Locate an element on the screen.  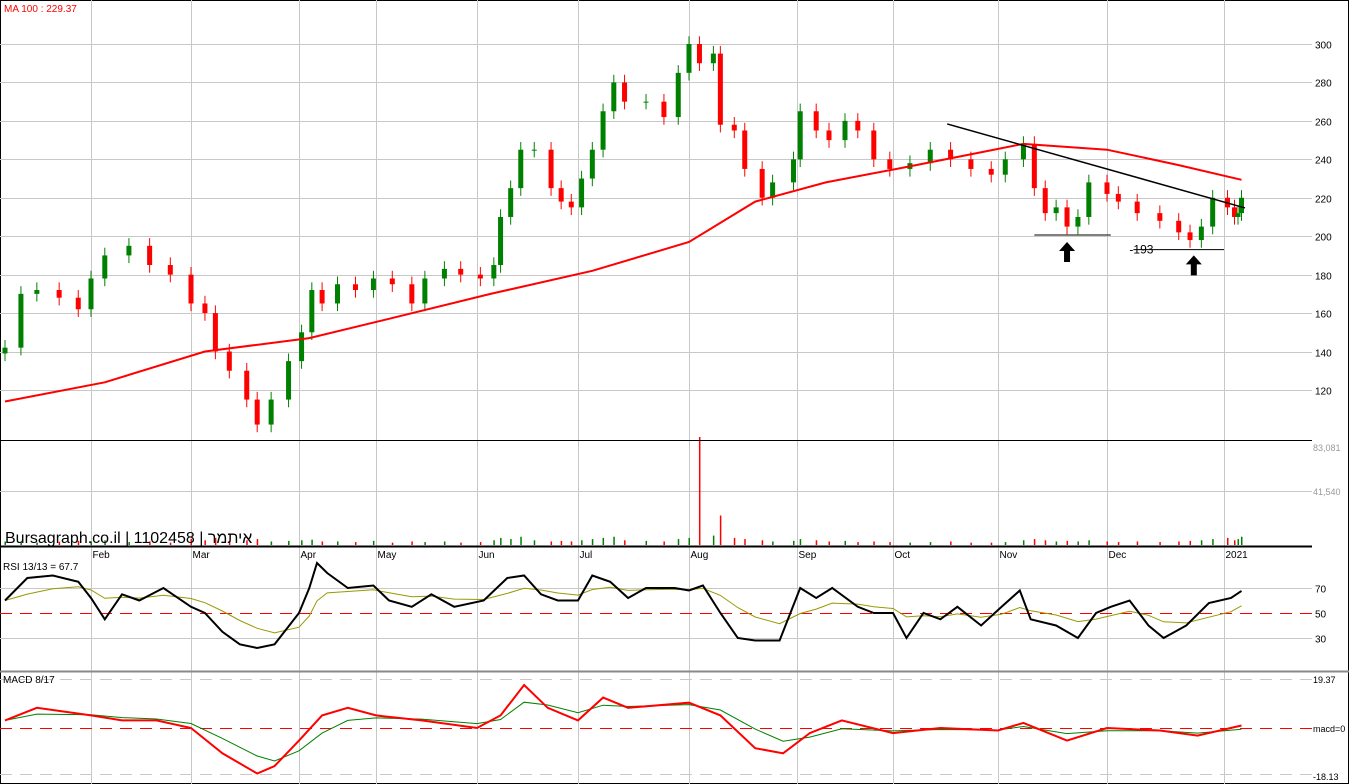
month-tick-label: May is located at coordinates (387, 555).